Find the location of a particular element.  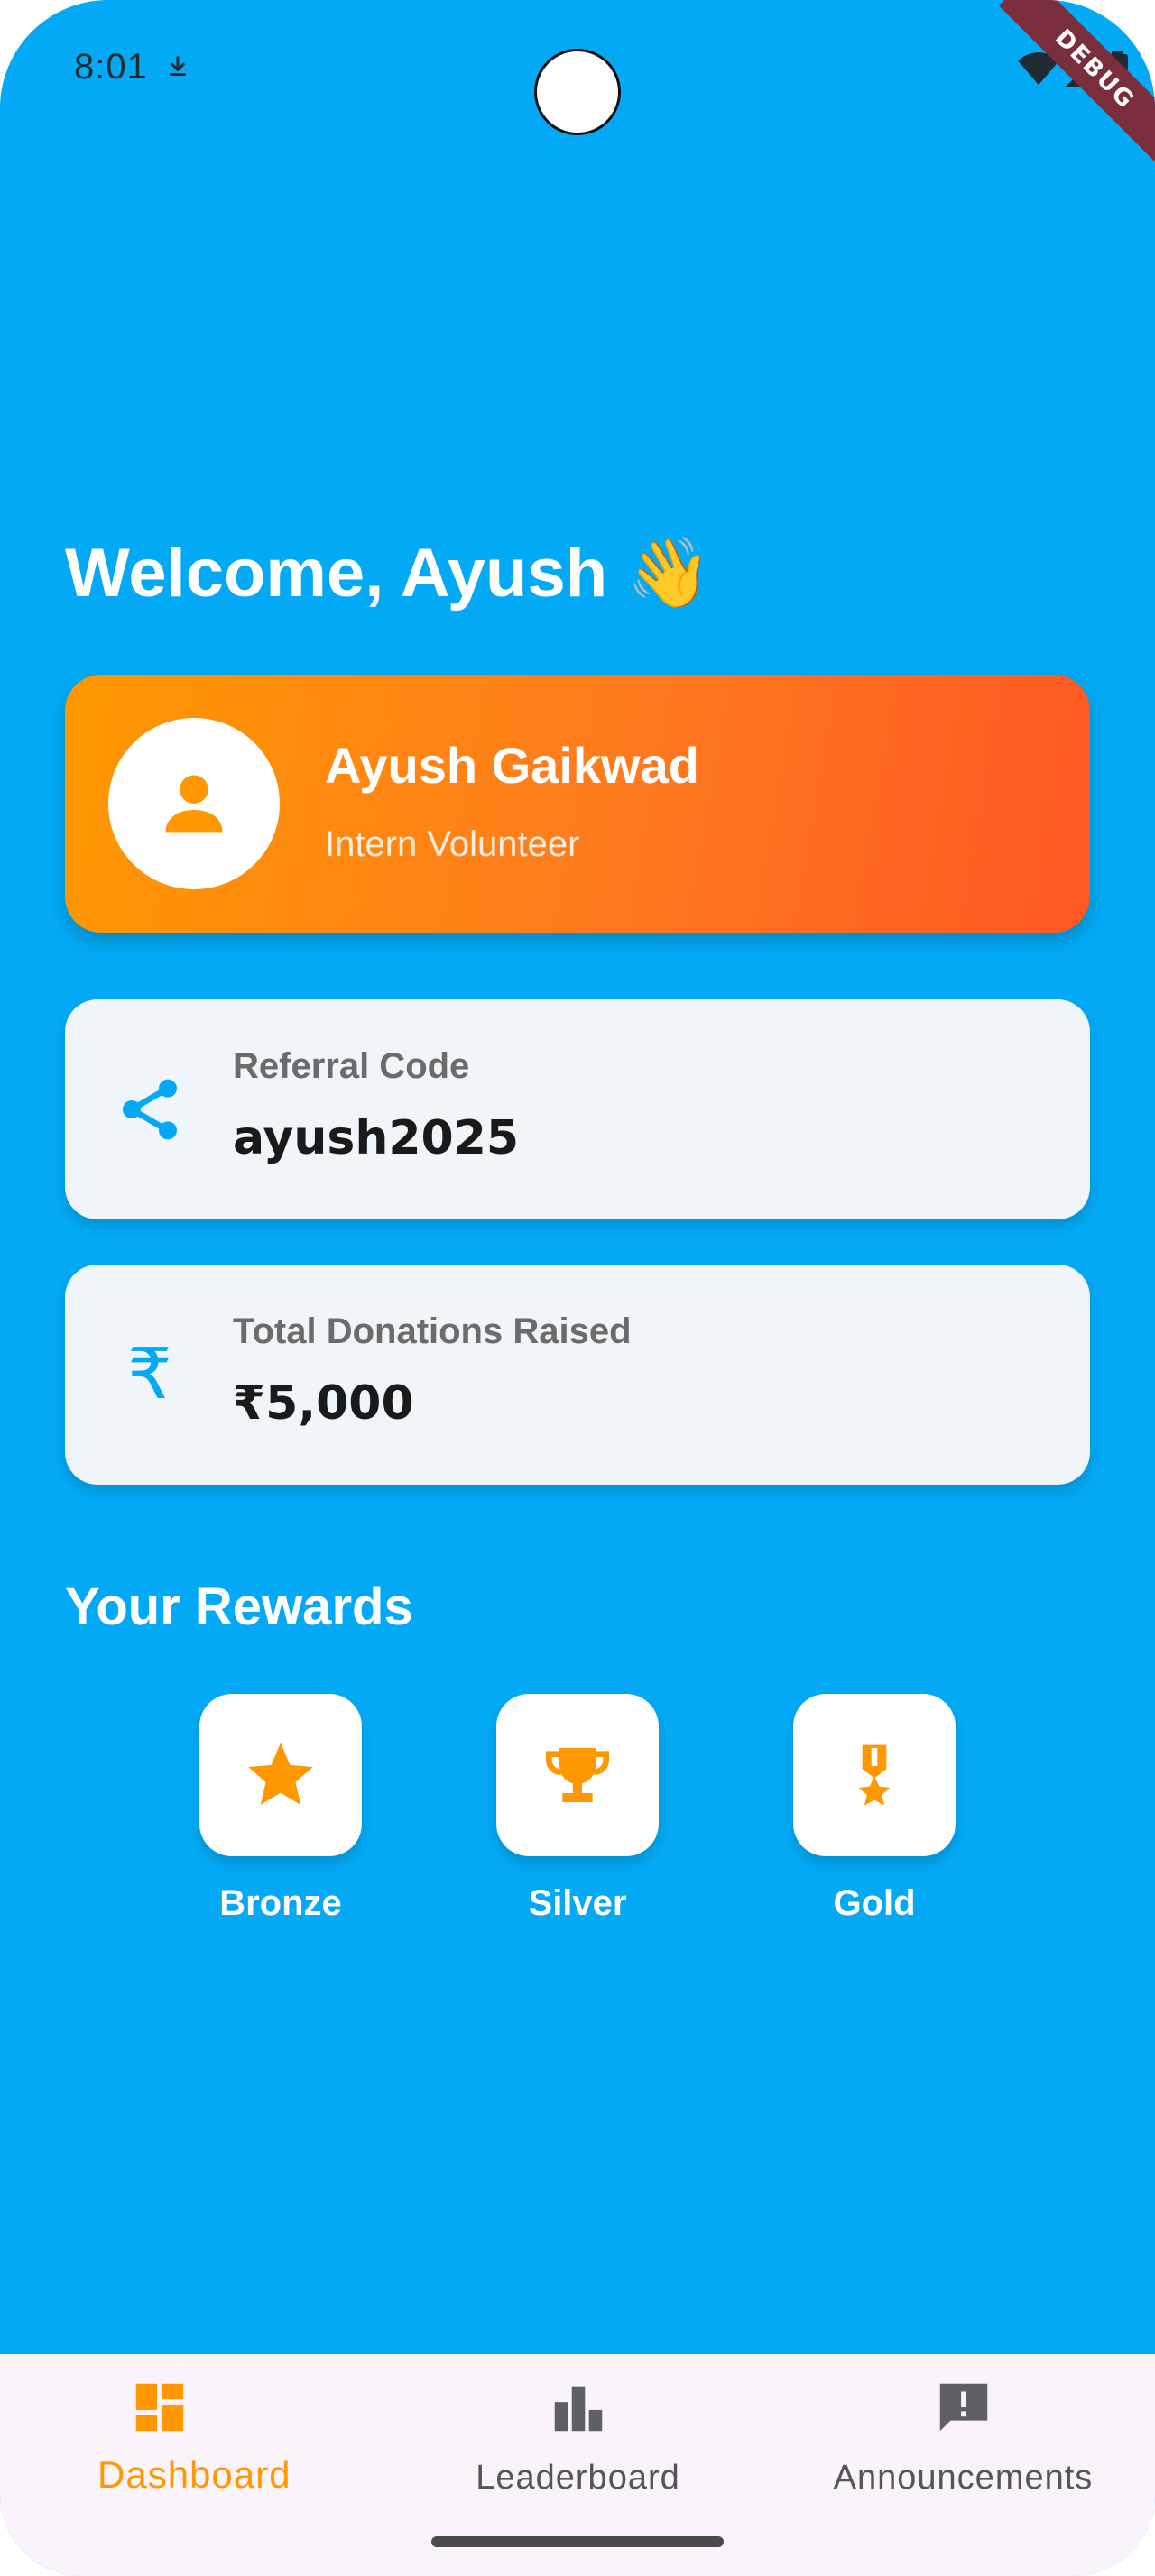

referral-code-card: Referral Code ayush2025 is located at coordinates (577, 1109).